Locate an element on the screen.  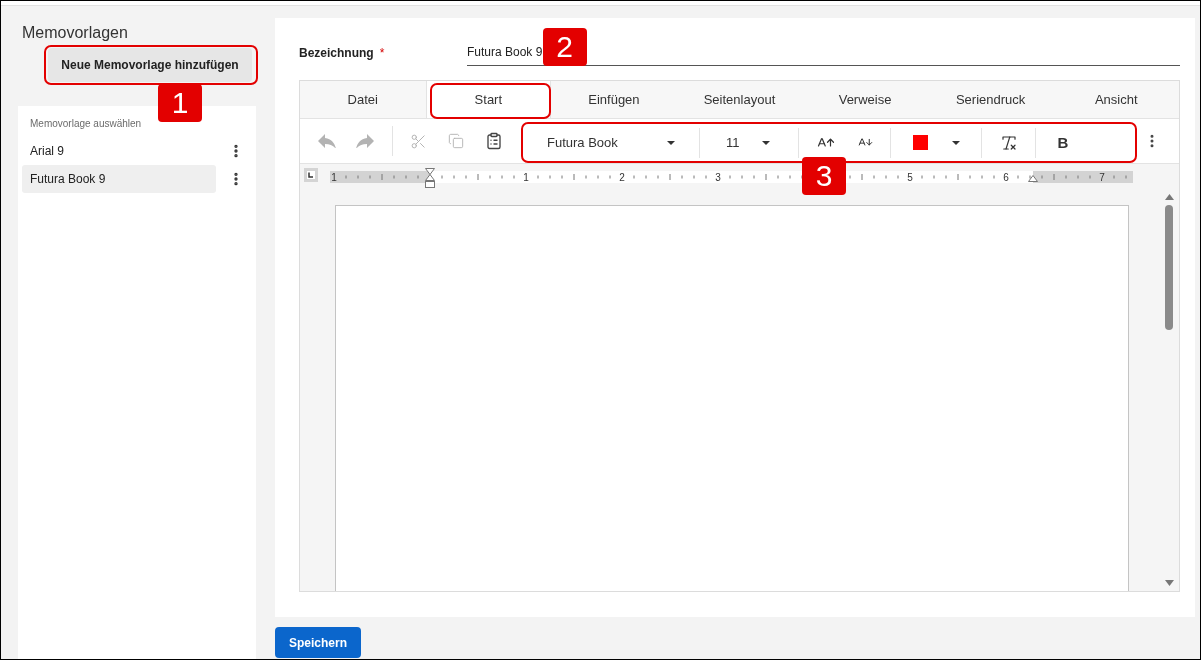
ribbon-tab: Ansicht is located at coordinates (1116, 99).